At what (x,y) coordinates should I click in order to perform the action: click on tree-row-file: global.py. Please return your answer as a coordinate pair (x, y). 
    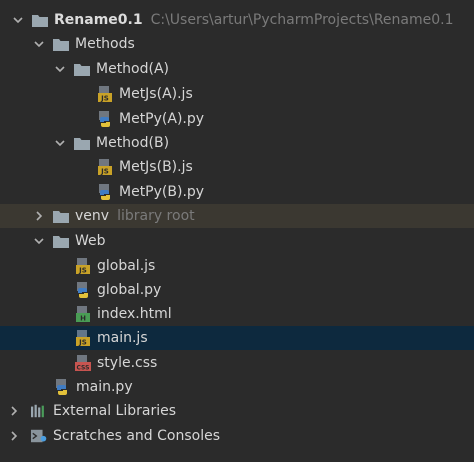
    Looking at the image, I should click on (237, 290).